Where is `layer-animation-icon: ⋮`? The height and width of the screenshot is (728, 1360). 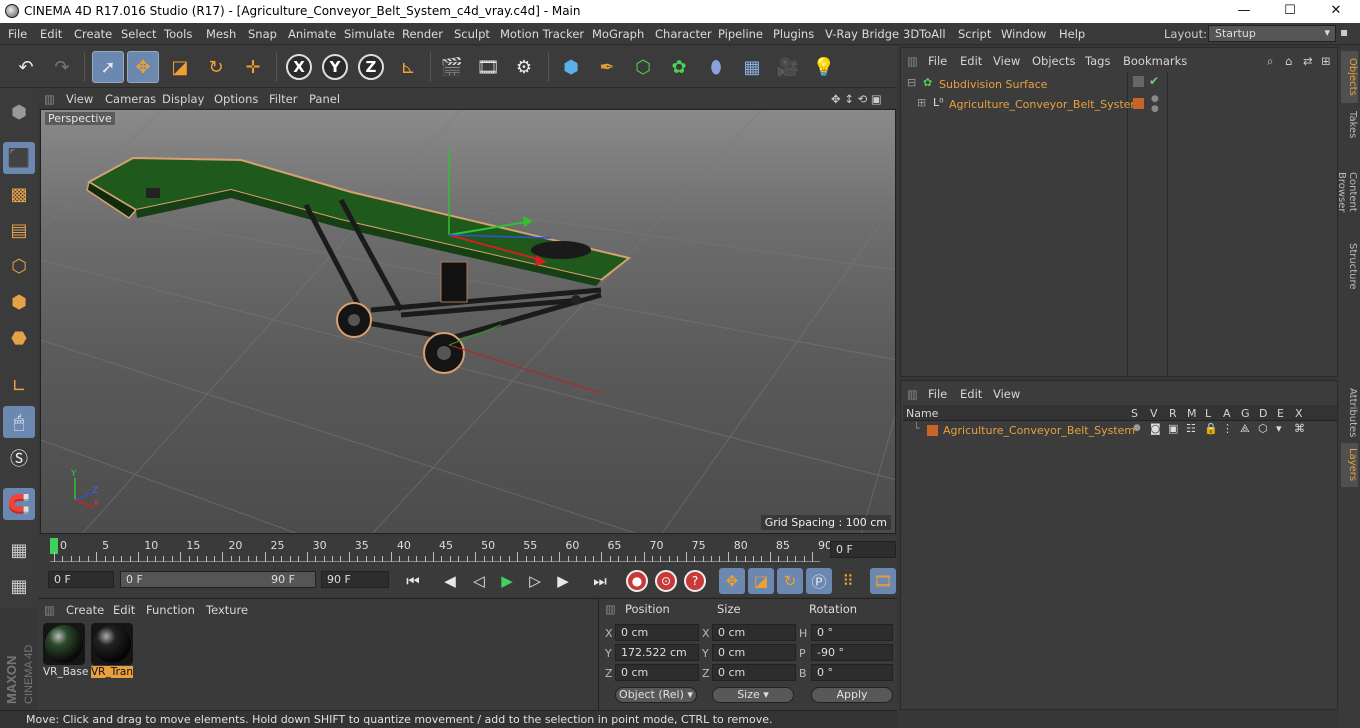 layer-animation-icon: ⋮ is located at coordinates (1227, 428).